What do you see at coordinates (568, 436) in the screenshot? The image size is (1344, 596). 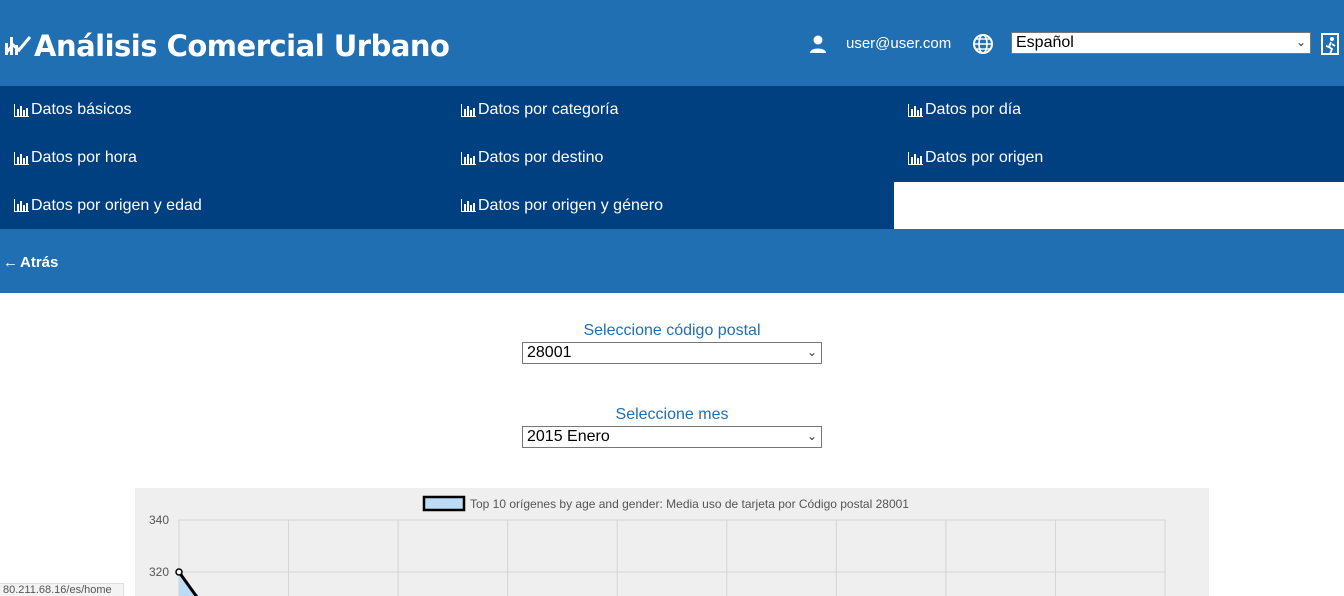 I see `month-value: 2015 Enero` at bounding box center [568, 436].